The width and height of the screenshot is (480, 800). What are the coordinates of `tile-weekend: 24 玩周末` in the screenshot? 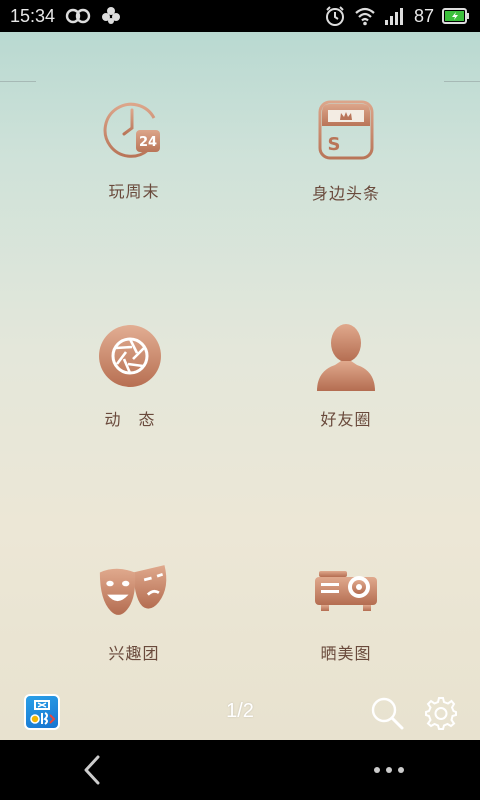 It's located at (134, 157).